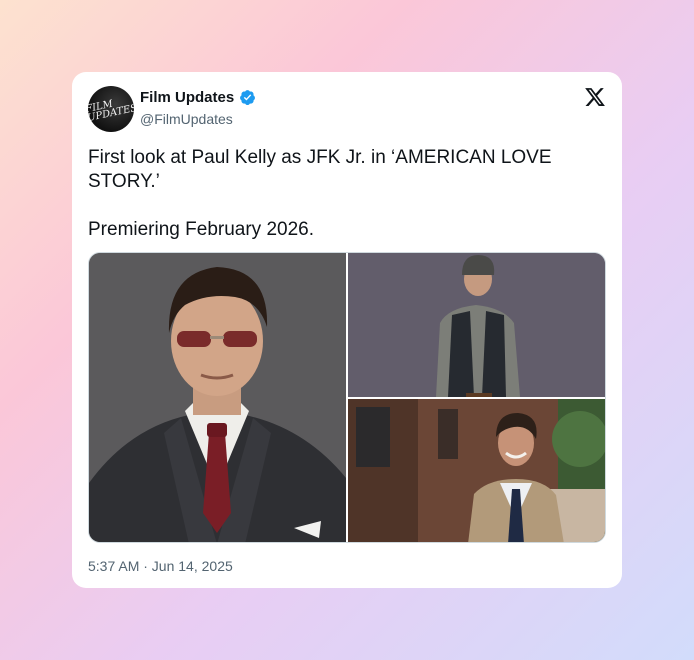 The height and width of the screenshot is (660, 694). What do you see at coordinates (187, 97) in the screenshot?
I see `author-name: Film Updates` at bounding box center [187, 97].